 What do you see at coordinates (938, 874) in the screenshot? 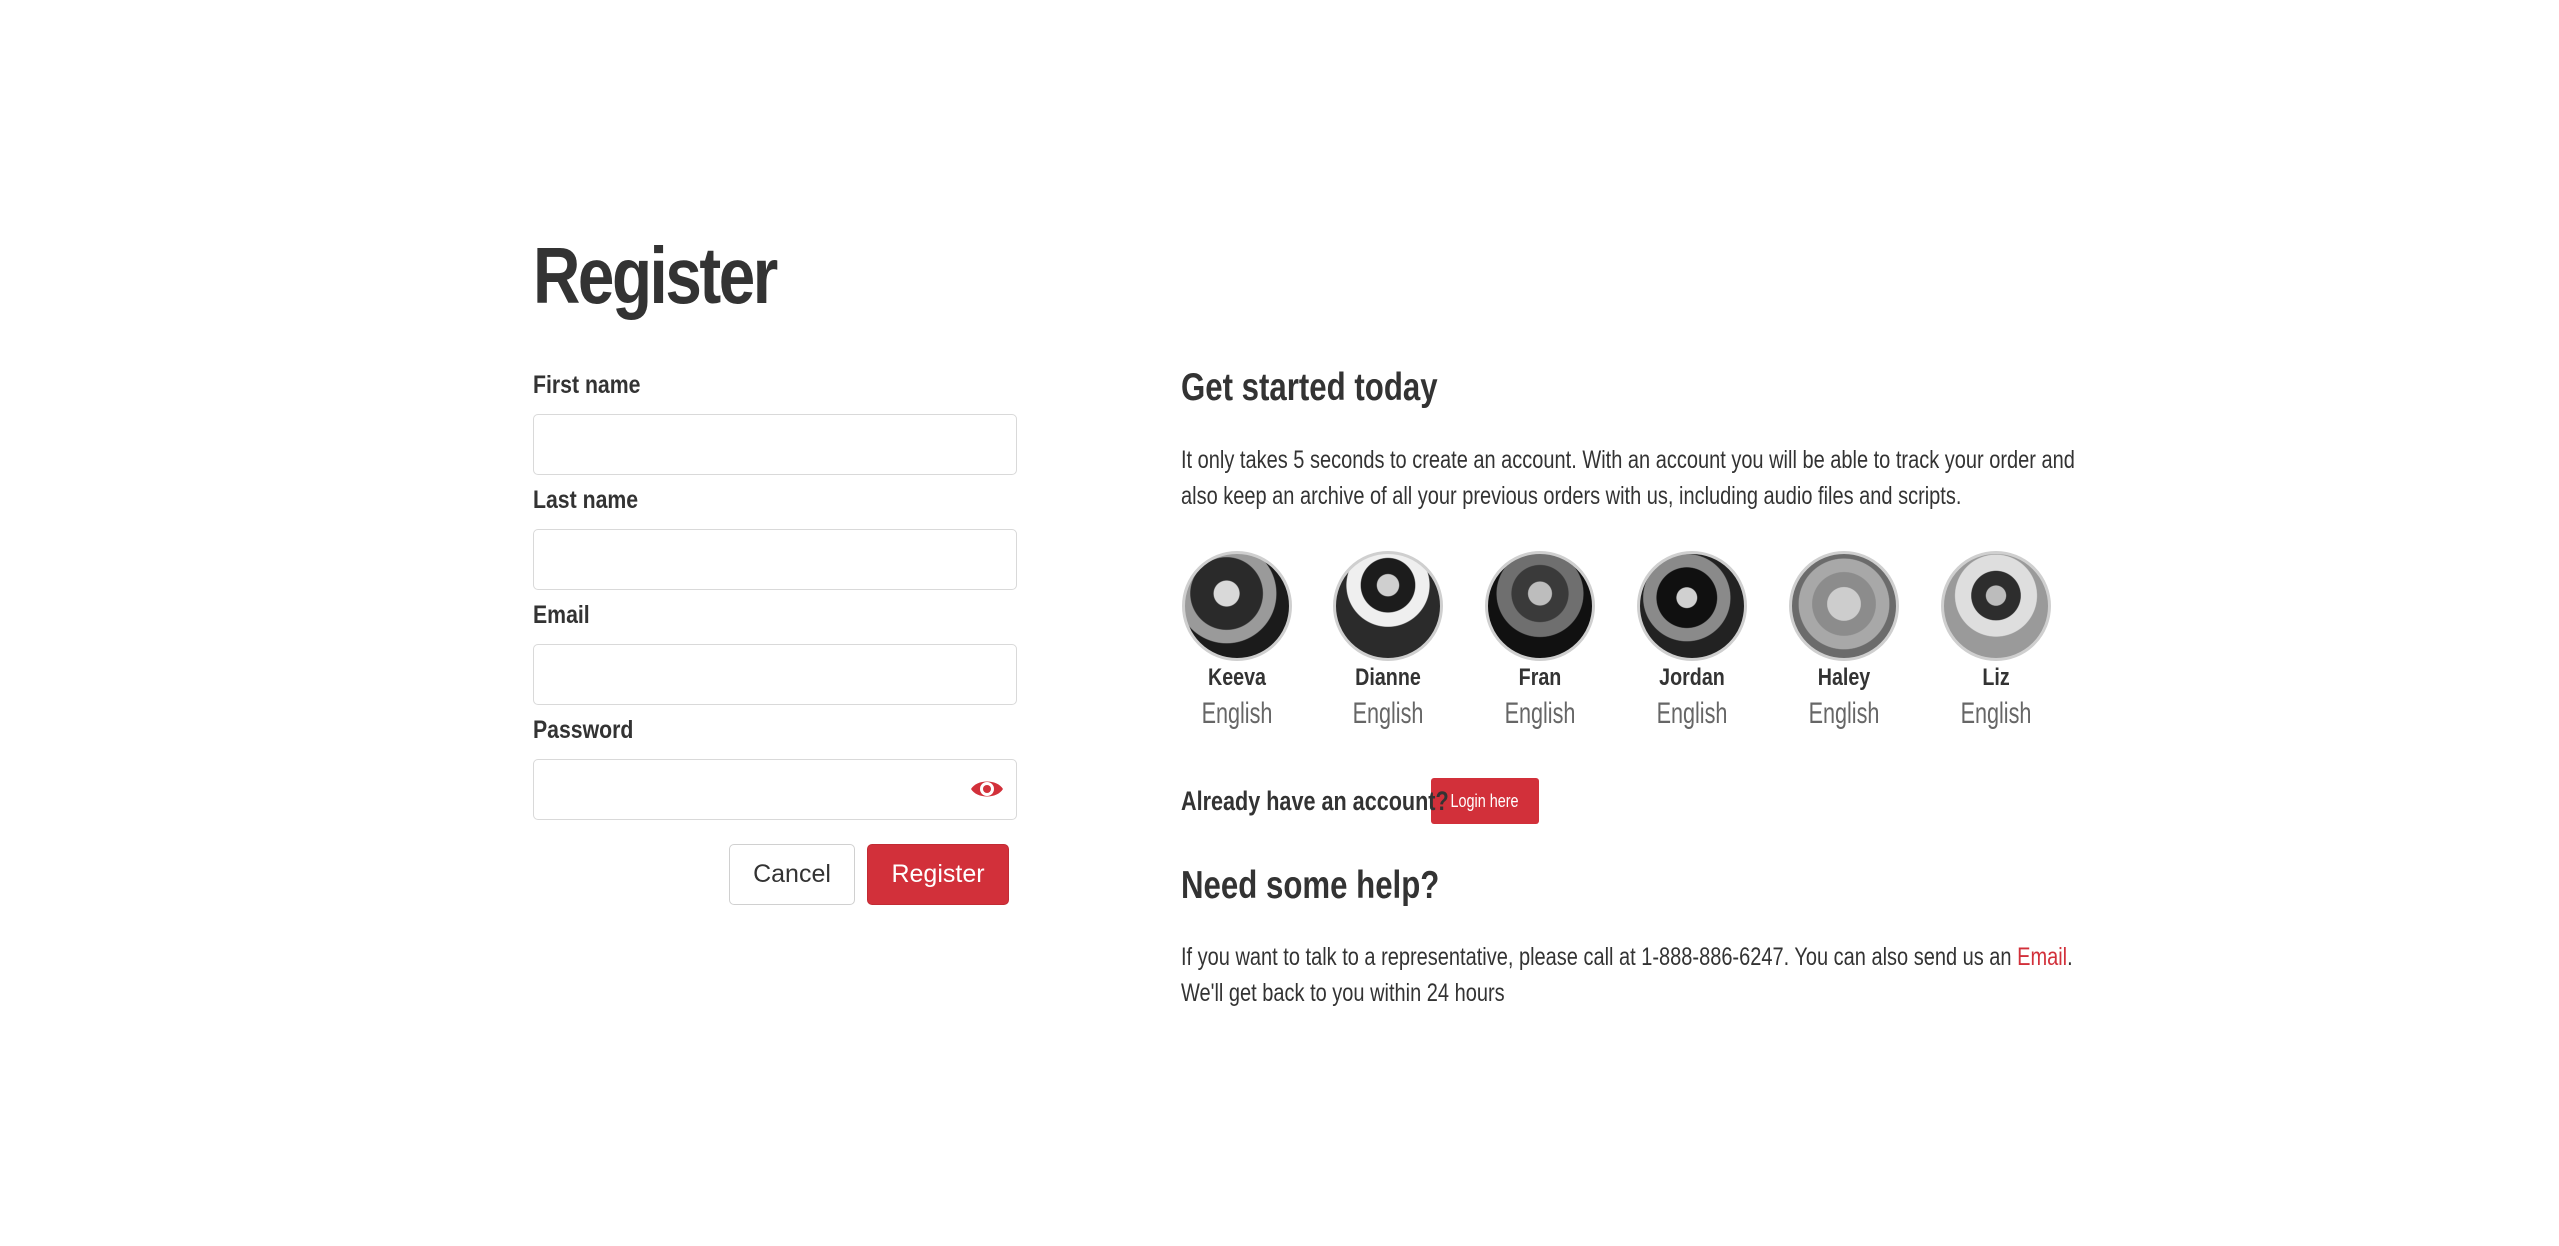
I see `register-button: Register` at bounding box center [938, 874].